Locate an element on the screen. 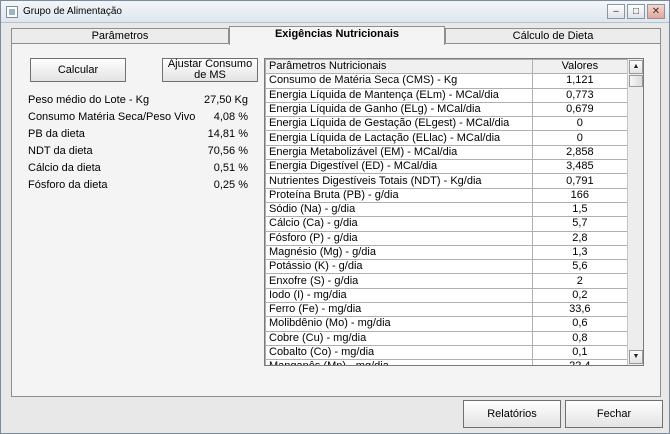  summary-label: Consumo Matéria Seca/Peso Vivo is located at coordinates (112, 117).